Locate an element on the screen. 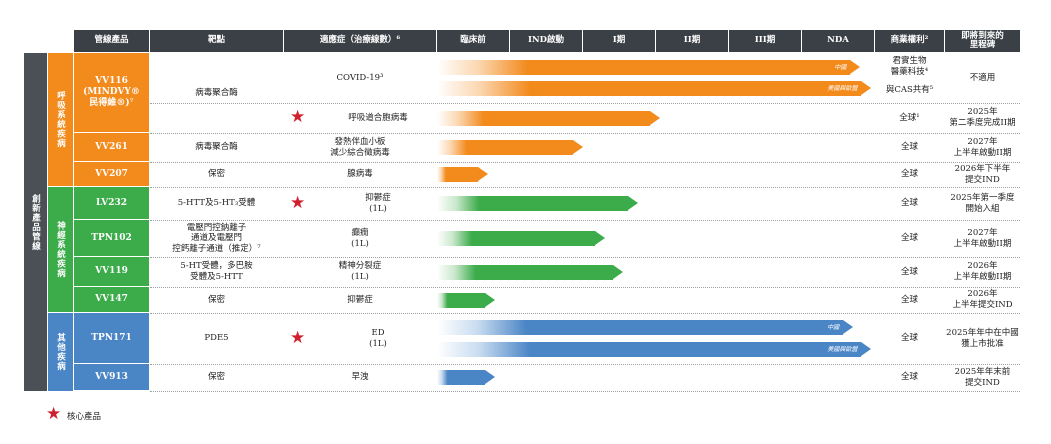 Image resolution: width=1051 pixels, height=444 pixels. indication: 癲癇 (1L) is located at coordinates (360, 238).